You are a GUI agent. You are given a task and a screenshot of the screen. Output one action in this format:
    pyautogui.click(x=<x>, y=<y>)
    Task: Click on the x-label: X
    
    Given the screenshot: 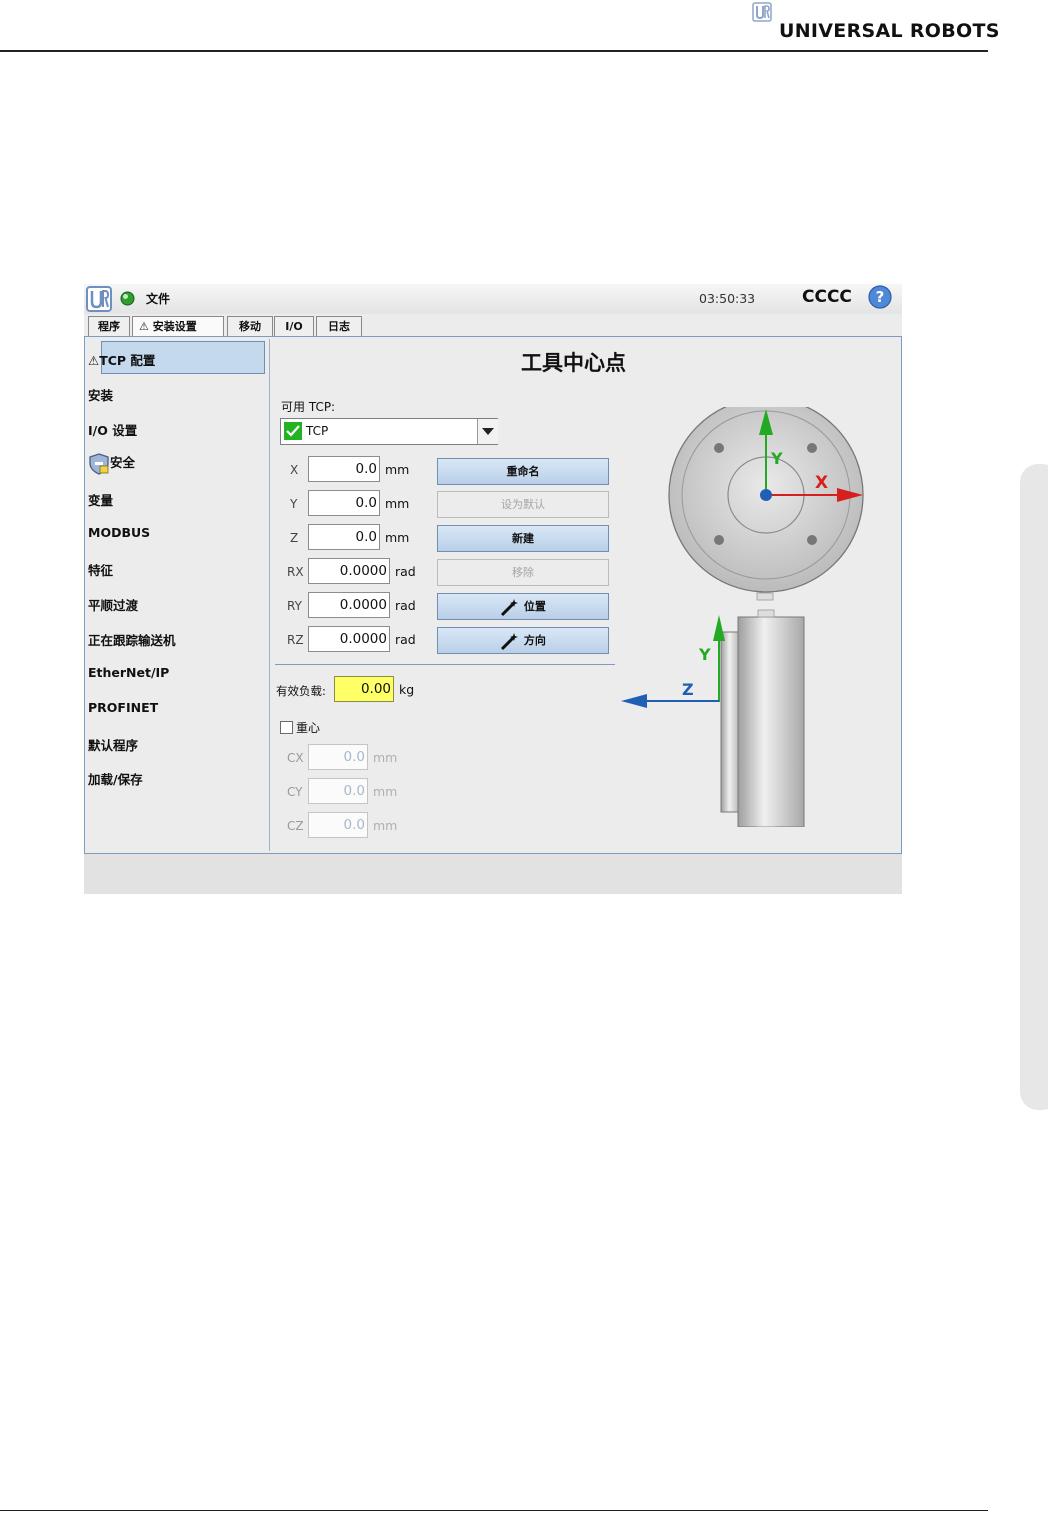 What is the action you would take?
    pyautogui.click(x=294, y=470)
    